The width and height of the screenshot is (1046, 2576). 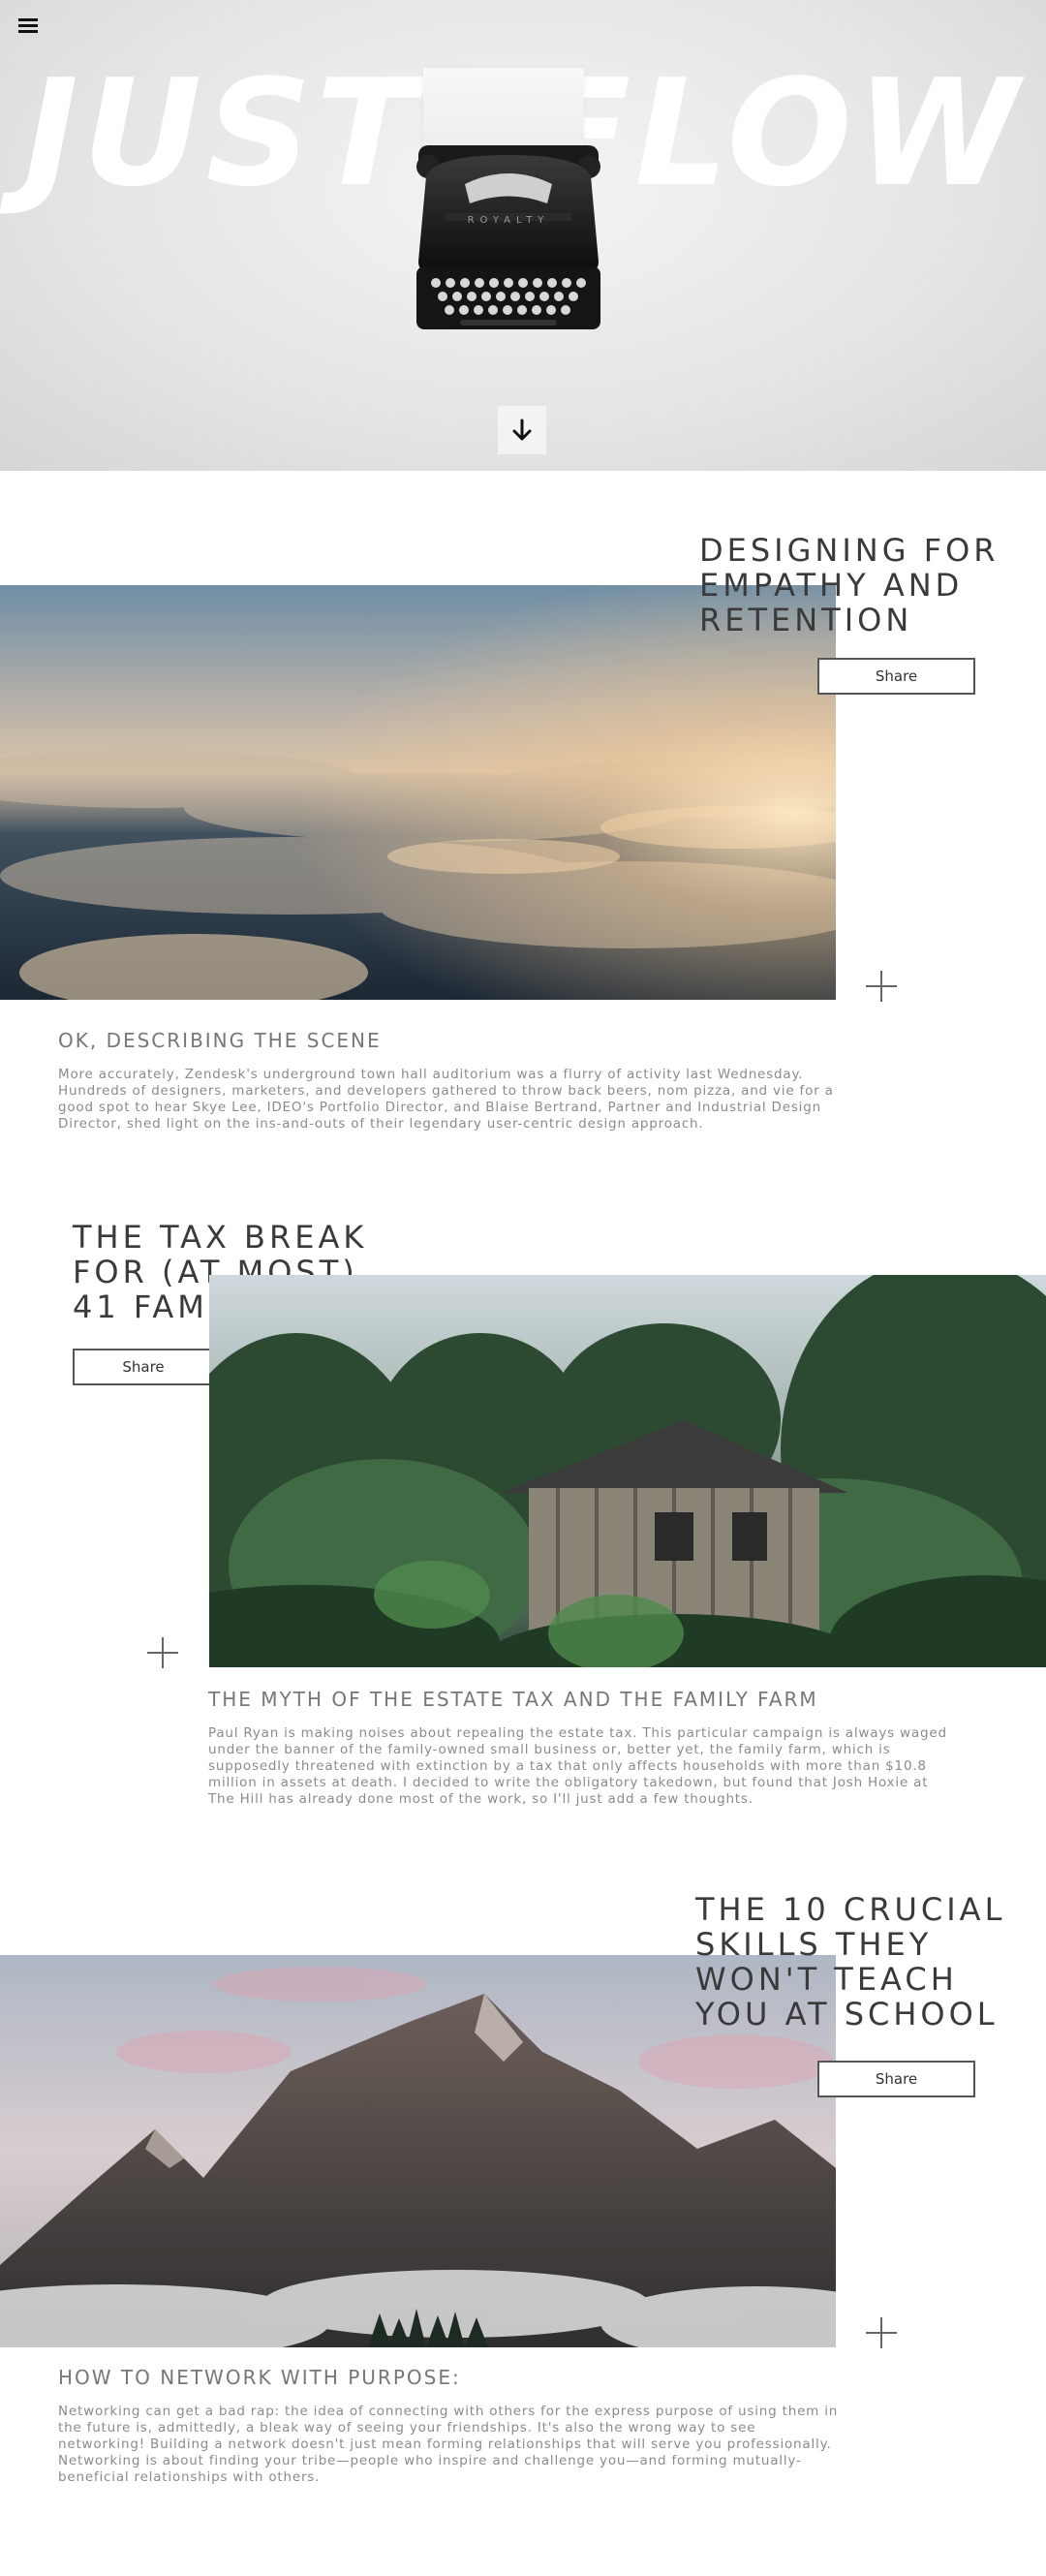 What do you see at coordinates (220, 1040) in the screenshot?
I see `article-1-subtitle: OK, DESCRIBING THE SCENE` at bounding box center [220, 1040].